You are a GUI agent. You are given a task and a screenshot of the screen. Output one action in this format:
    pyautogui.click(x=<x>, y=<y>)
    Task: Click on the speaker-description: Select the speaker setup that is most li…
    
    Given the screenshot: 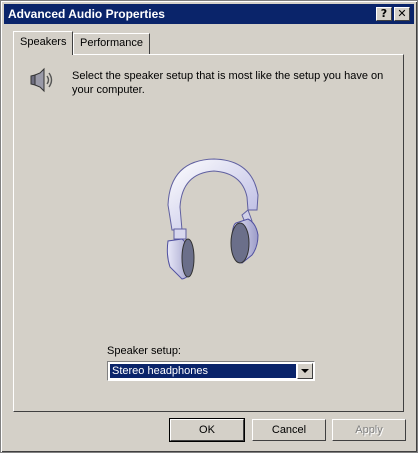 What is the action you would take?
    pyautogui.click(x=228, y=83)
    